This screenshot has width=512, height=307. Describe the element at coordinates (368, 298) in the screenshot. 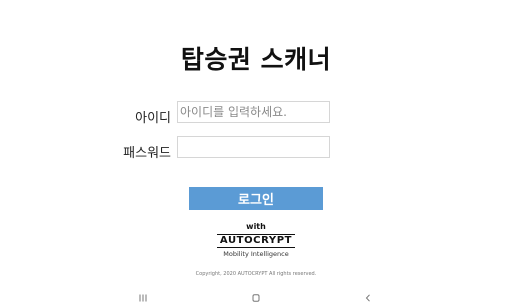

I see `back-icon` at that location.